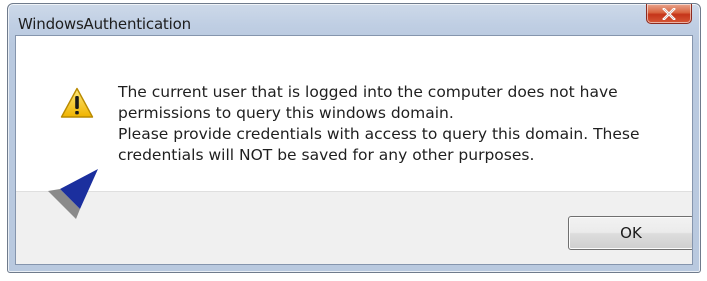 The height and width of the screenshot is (281, 707). Describe the element at coordinates (630, 233) in the screenshot. I see `ok-button: OK` at that location.